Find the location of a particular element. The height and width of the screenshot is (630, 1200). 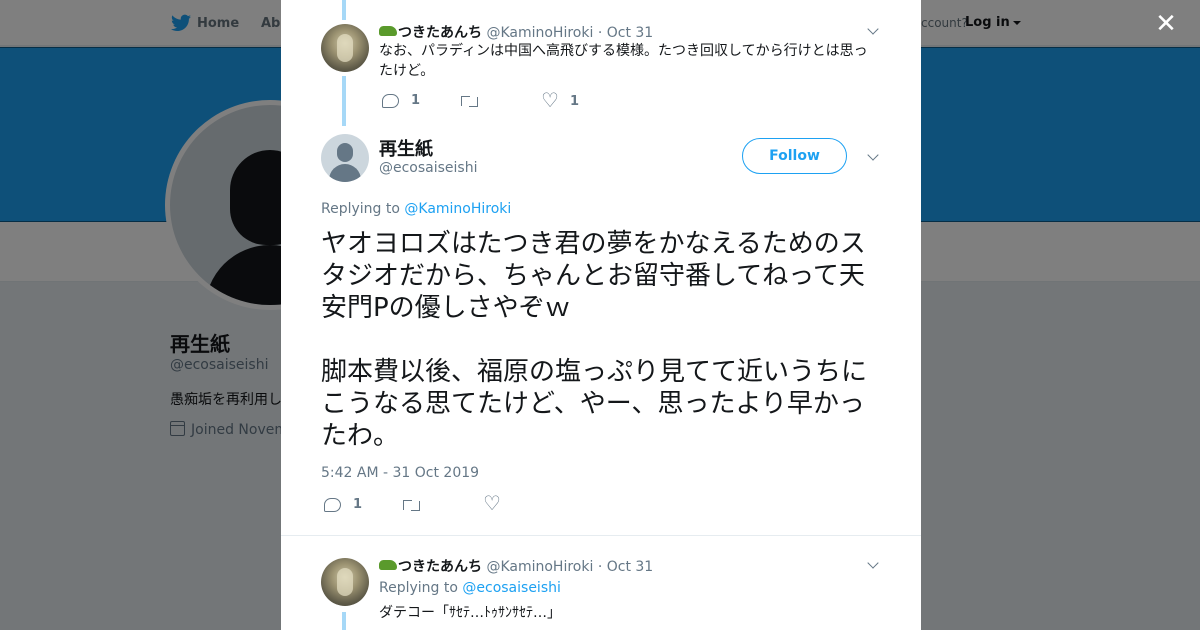

like-button: 1 is located at coordinates (560, 100).